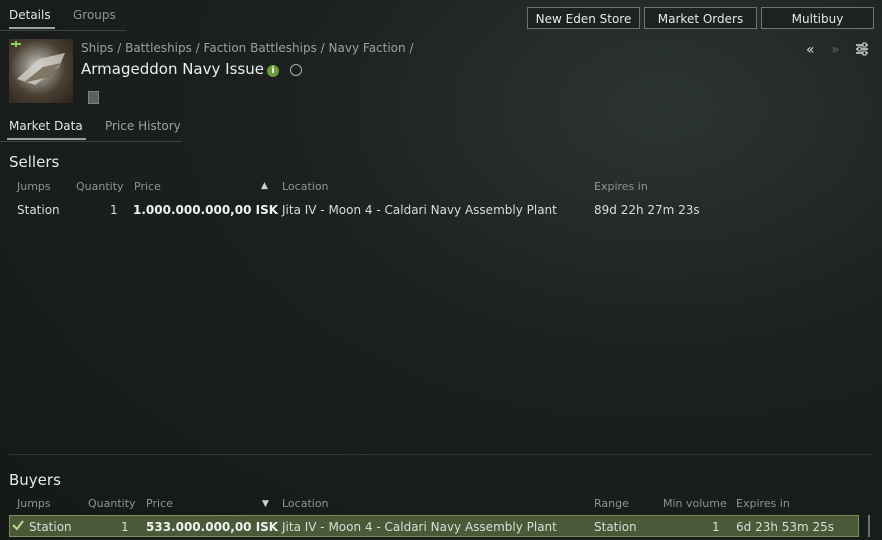  What do you see at coordinates (305, 186) in the screenshot?
I see `sellers-col-location: Location` at bounding box center [305, 186].